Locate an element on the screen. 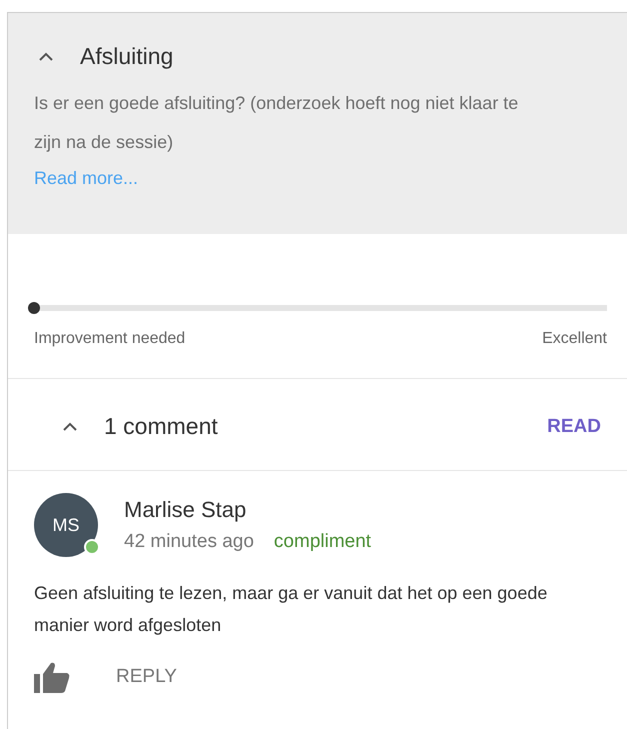 Image resolution: width=627 pixels, height=729 pixels. thumbs-up-icon is located at coordinates (52, 677).